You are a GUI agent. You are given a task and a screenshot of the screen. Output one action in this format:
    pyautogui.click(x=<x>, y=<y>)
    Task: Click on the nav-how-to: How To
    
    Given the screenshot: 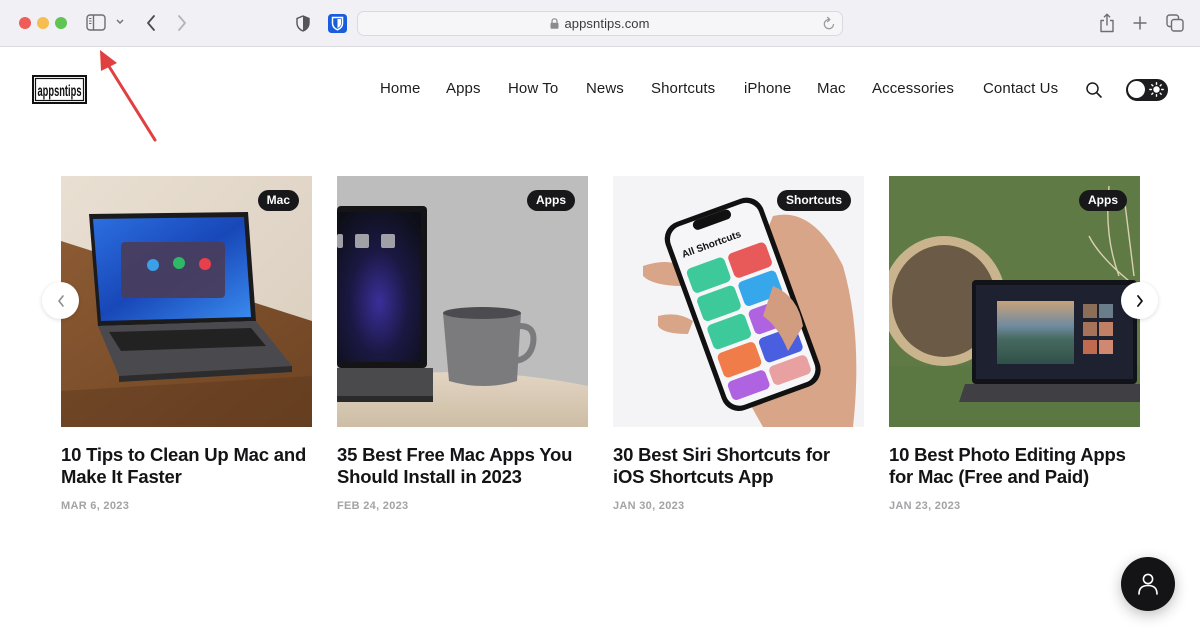 What is the action you would take?
    pyautogui.click(x=533, y=88)
    